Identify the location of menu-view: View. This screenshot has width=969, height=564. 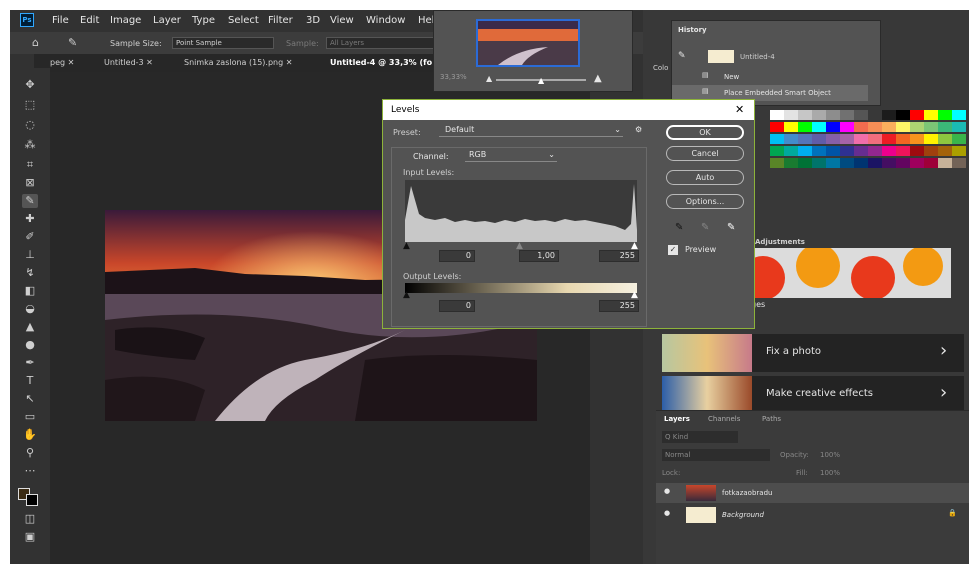
(342, 20).